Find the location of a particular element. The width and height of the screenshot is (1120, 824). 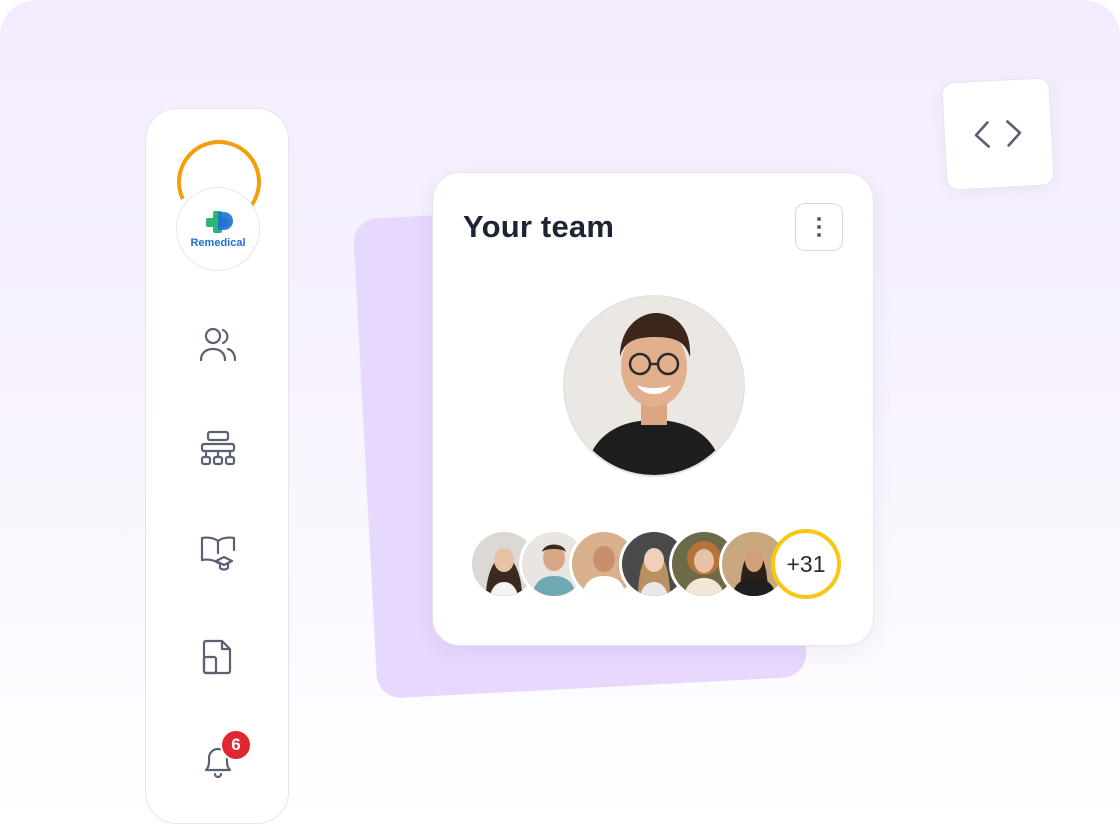

sidebar-item-documents is located at coordinates (218, 657).